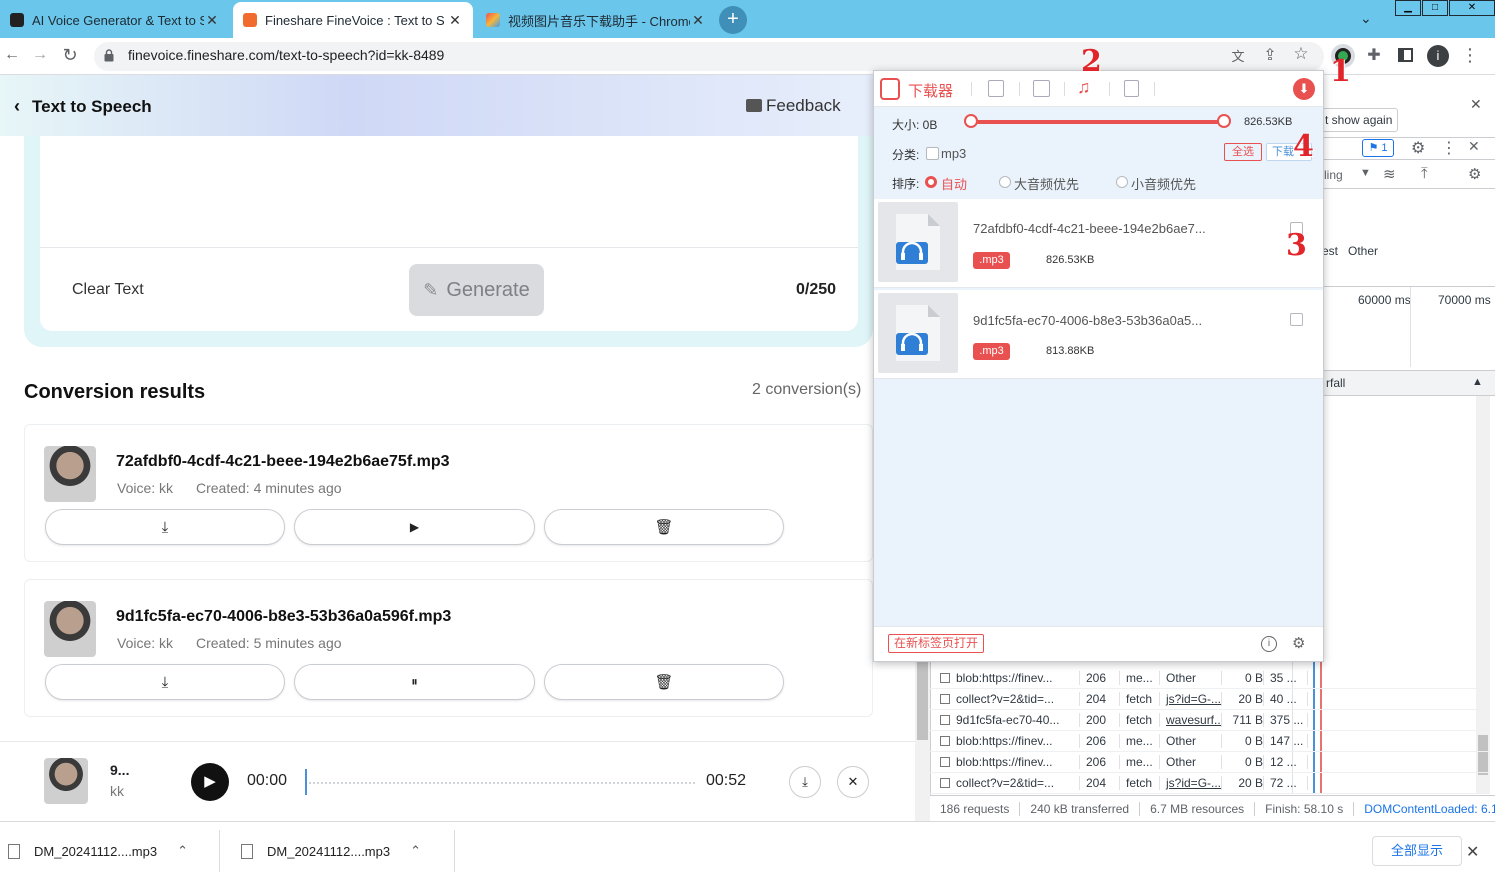  I want to click on forward-arrow-icon: →, so click(40, 55).